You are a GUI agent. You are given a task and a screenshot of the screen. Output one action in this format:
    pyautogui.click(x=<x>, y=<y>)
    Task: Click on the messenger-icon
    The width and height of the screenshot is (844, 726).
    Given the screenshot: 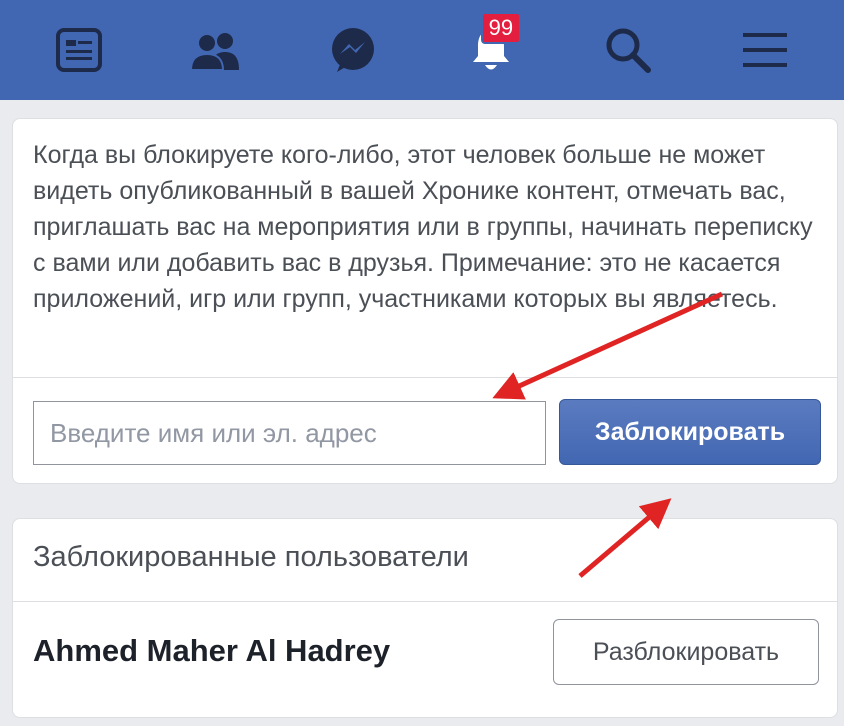 What is the action you would take?
    pyautogui.click(x=353, y=50)
    